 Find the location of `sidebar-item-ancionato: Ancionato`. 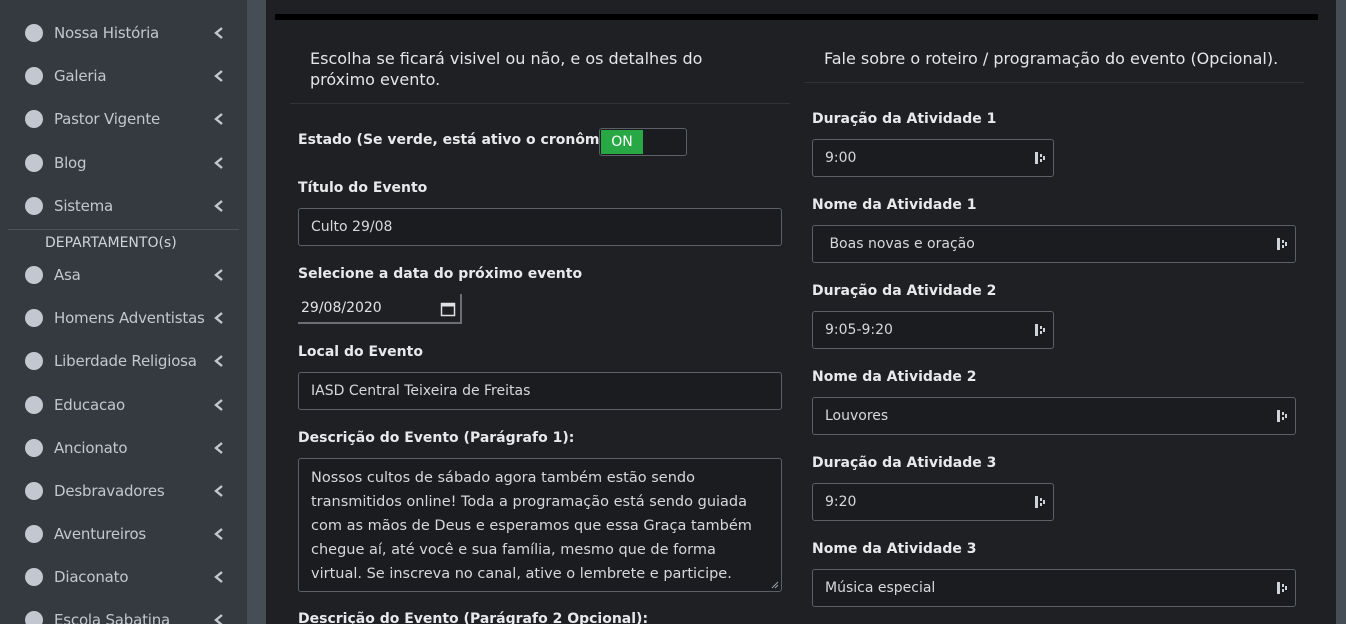

sidebar-item-ancionato: Ancionato is located at coordinates (123, 448).